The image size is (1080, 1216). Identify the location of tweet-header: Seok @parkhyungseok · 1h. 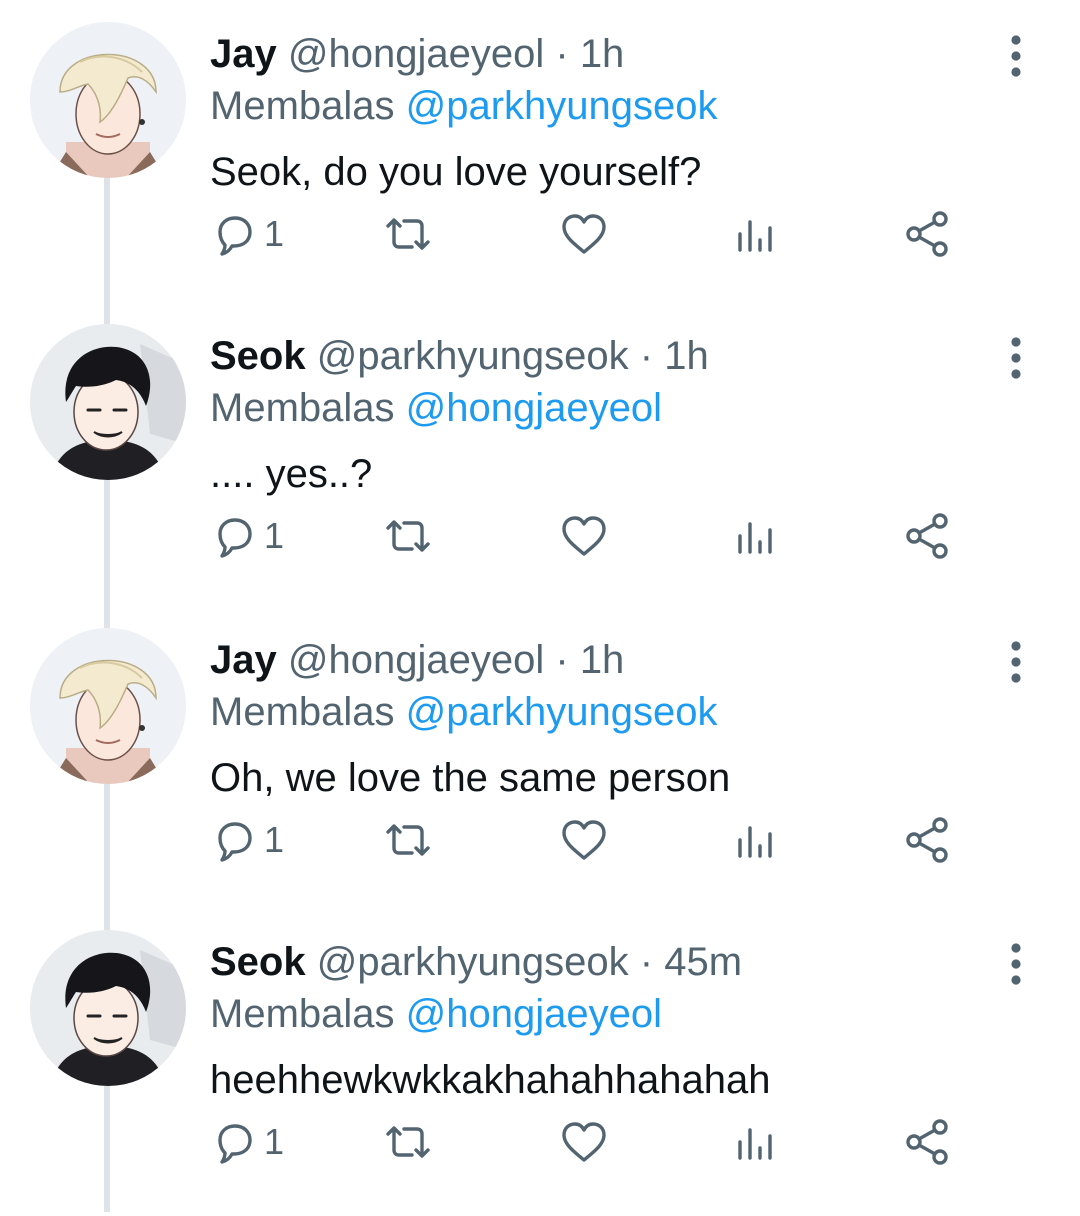
(590, 356).